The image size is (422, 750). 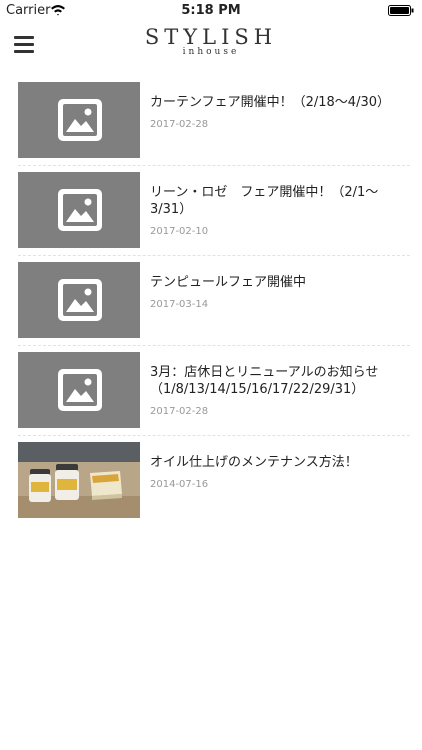 I want to click on battery-icon, so click(x=401, y=10).